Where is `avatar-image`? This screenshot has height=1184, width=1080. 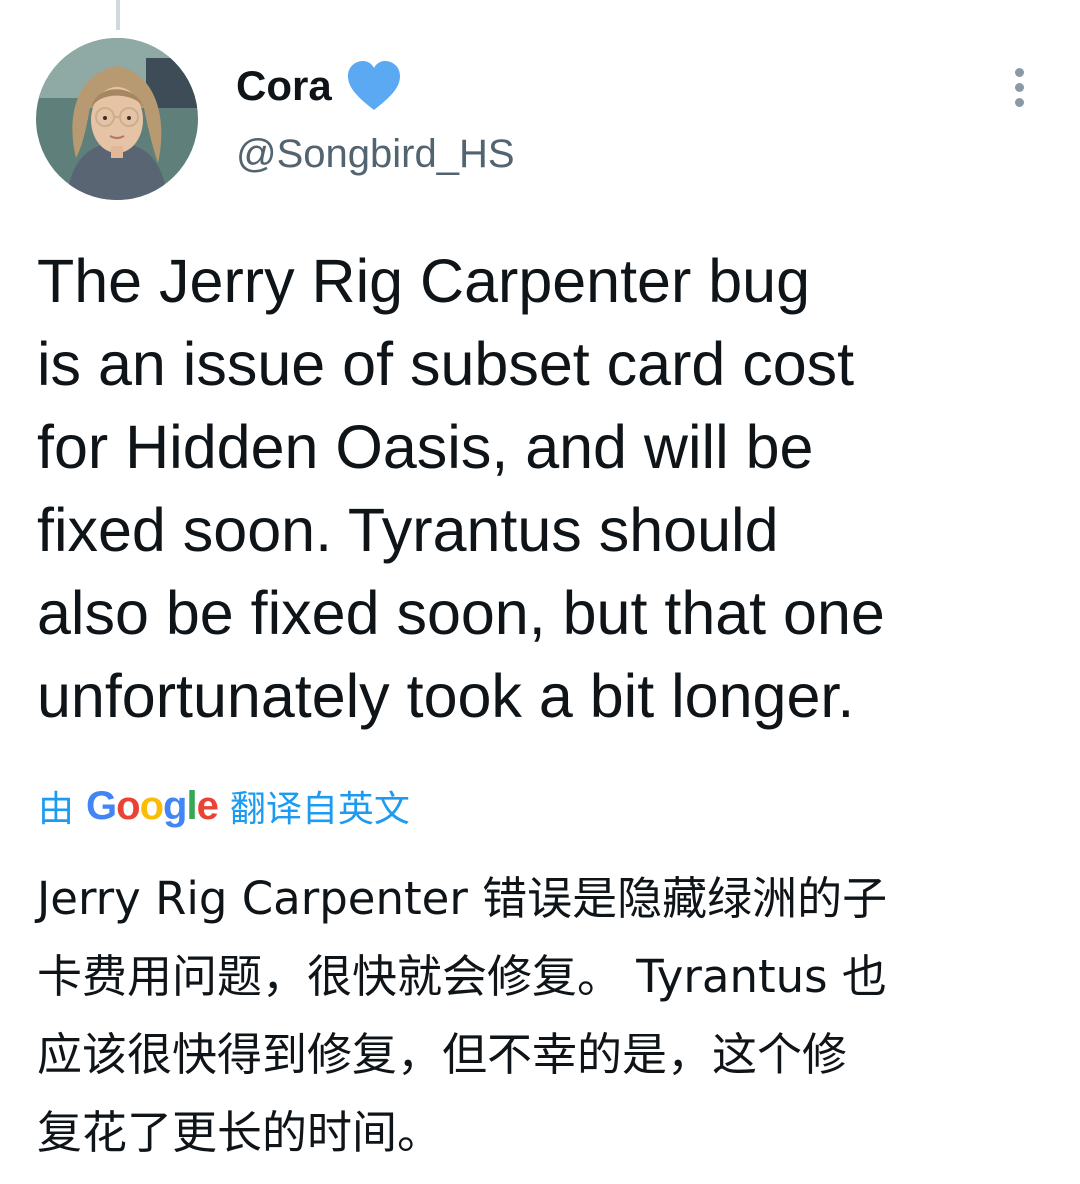 avatar-image is located at coordinates (117, 119).